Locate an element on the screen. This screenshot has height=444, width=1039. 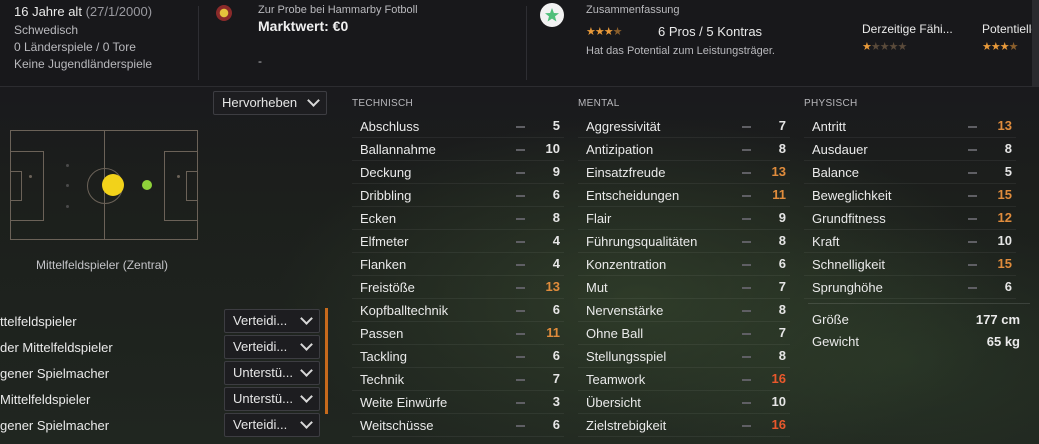
club-crest-icon is located at coordinates (224, 13).